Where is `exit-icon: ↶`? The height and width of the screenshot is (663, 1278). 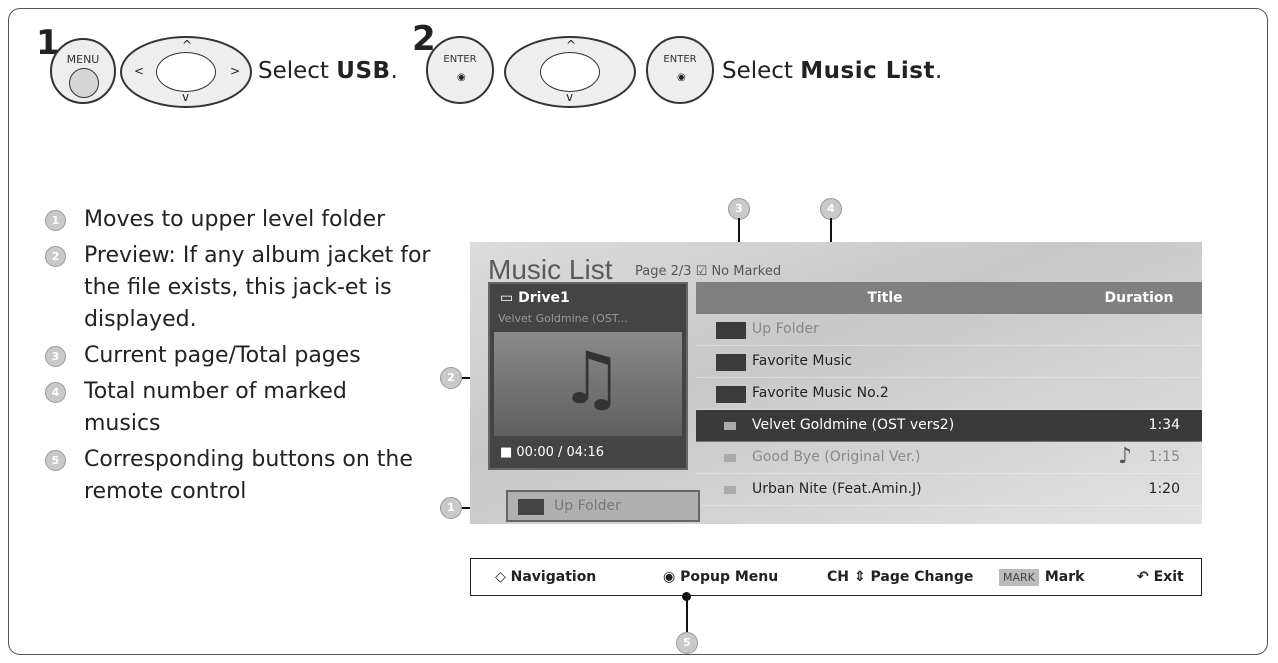
exit-icon: ↶ is located at coordinates (1145, 577).